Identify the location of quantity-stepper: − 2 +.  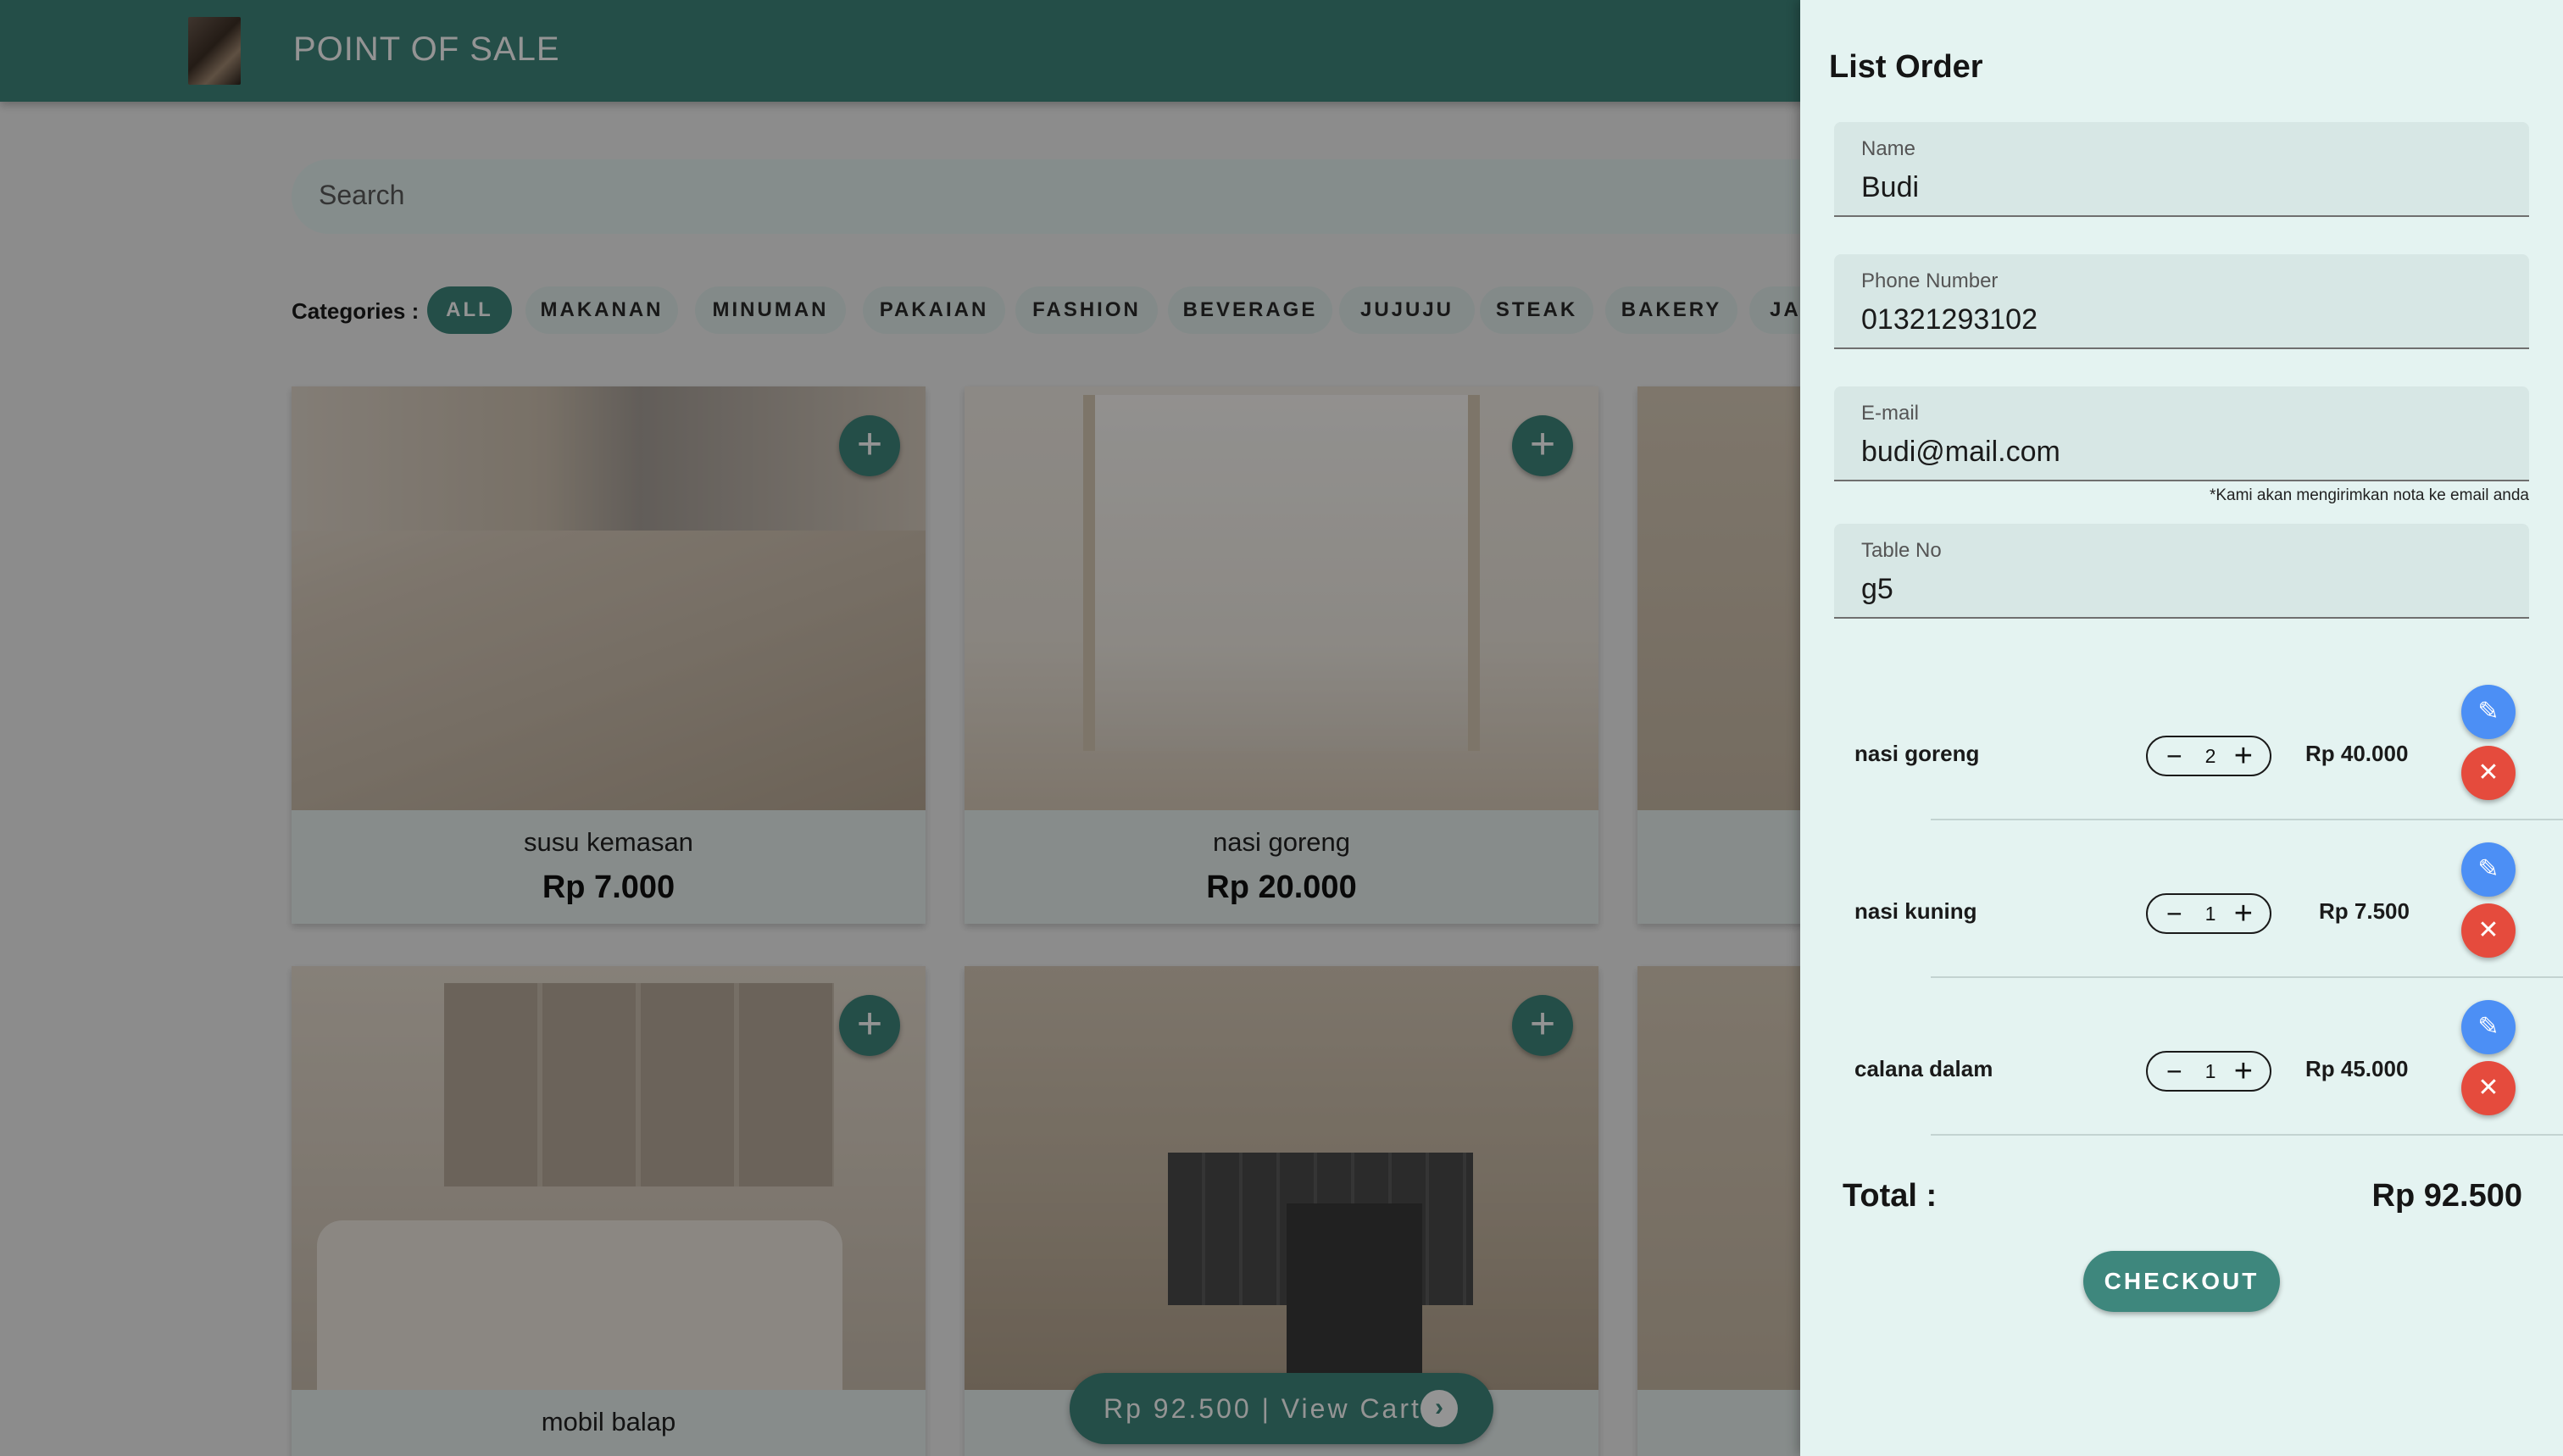
(2208, 756).